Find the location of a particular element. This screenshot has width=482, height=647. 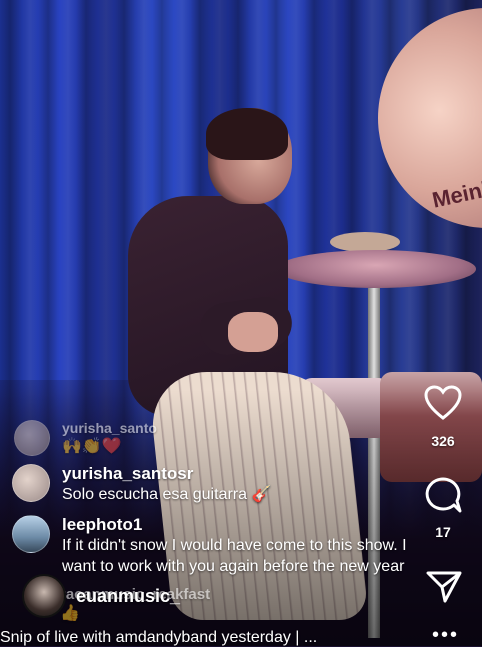

comment-username: yurisha_santo is located at coordinates (109, 428).